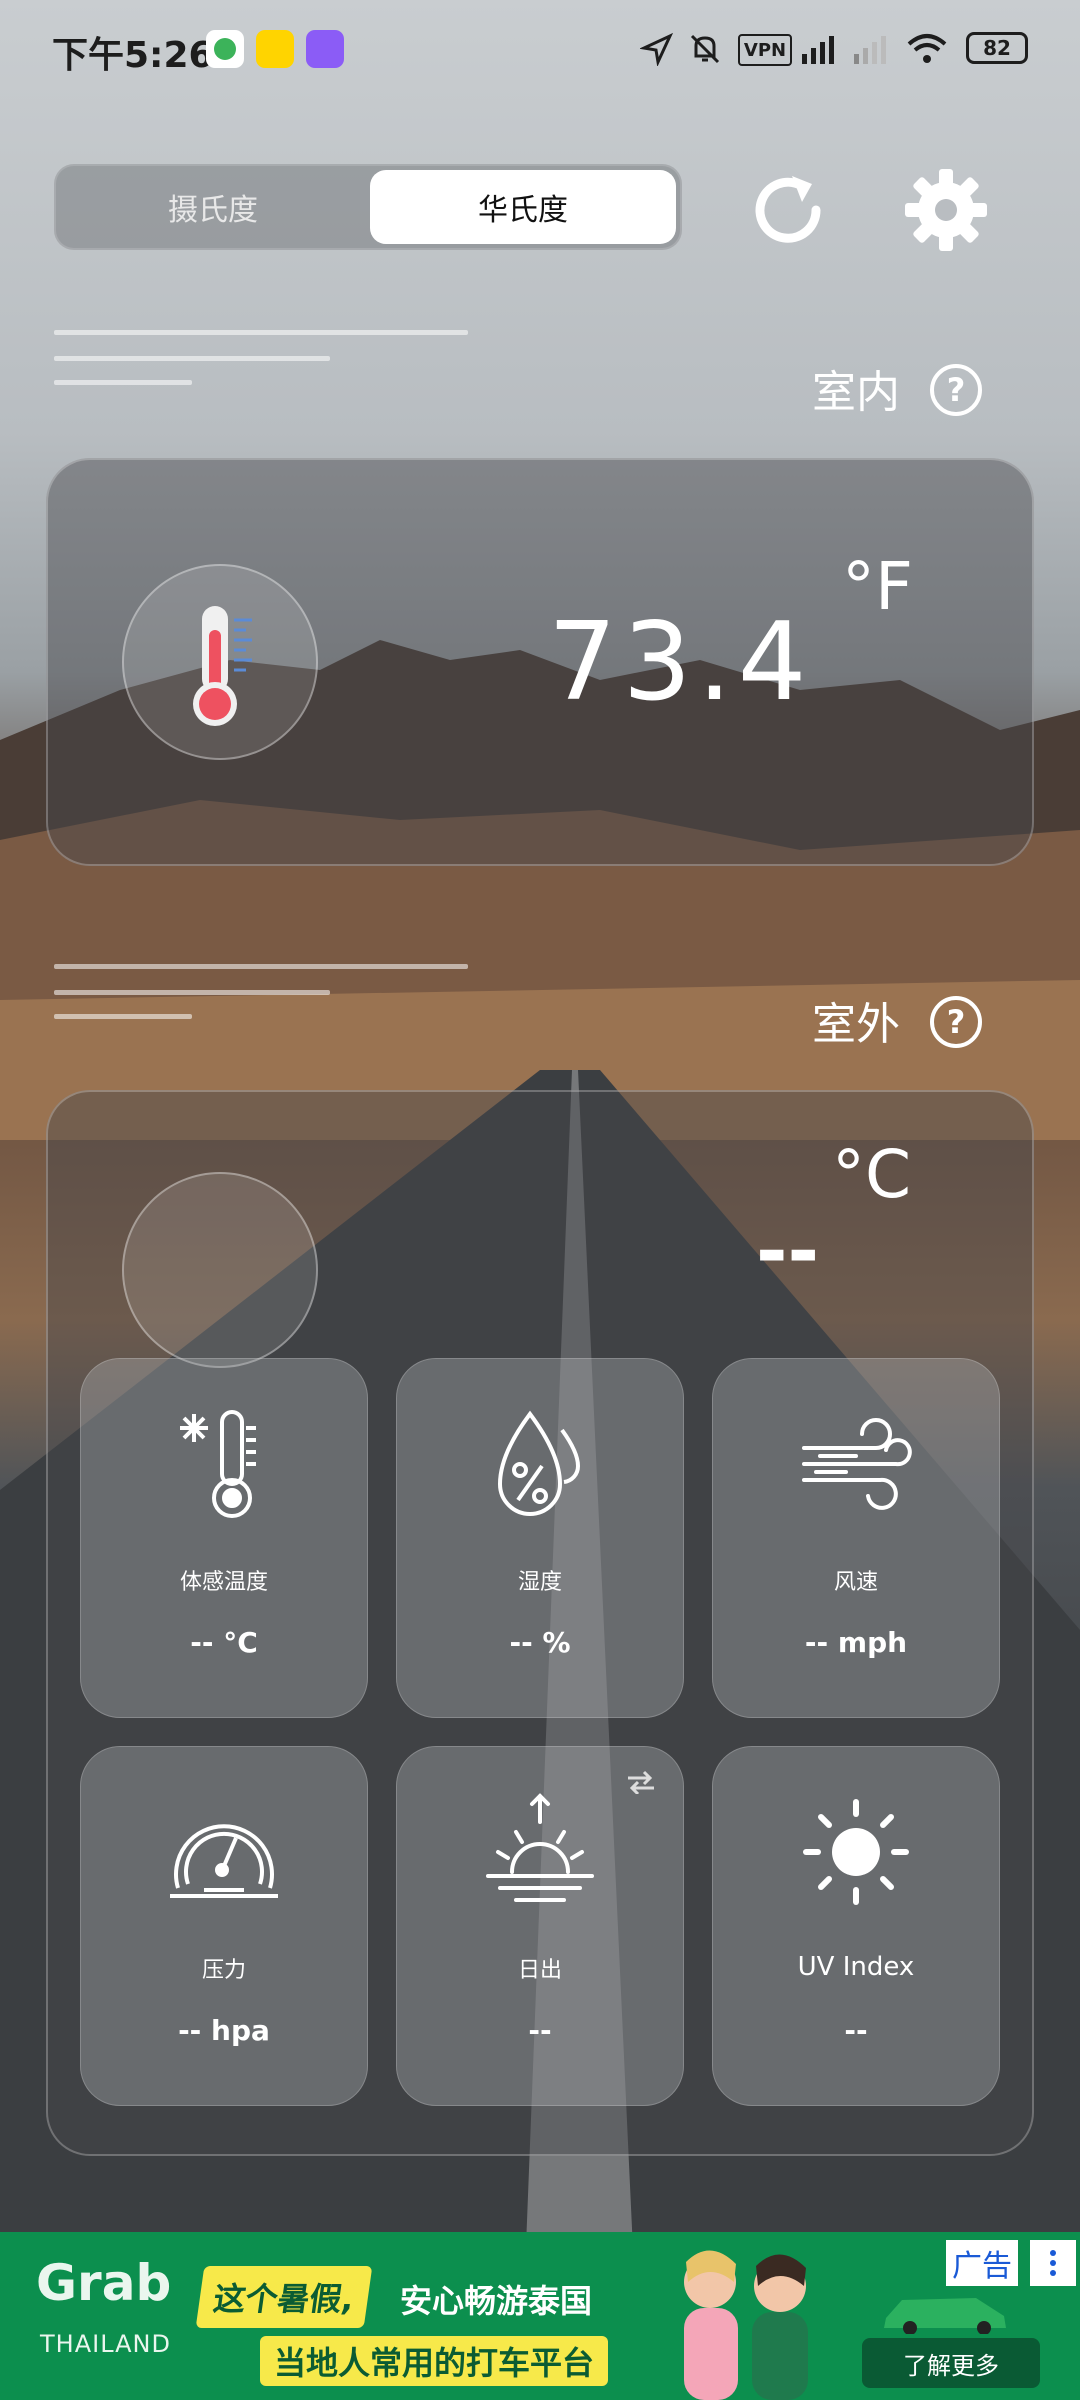  I want to click on mute-icon, so click(705, 49).